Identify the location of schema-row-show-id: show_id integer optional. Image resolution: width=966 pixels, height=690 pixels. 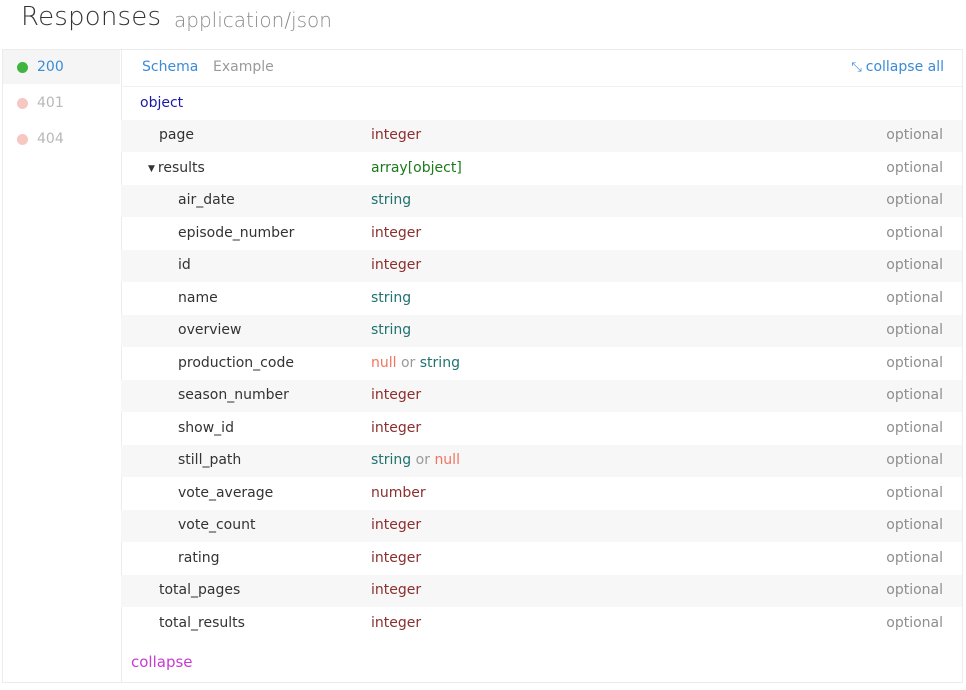
(541, 429).